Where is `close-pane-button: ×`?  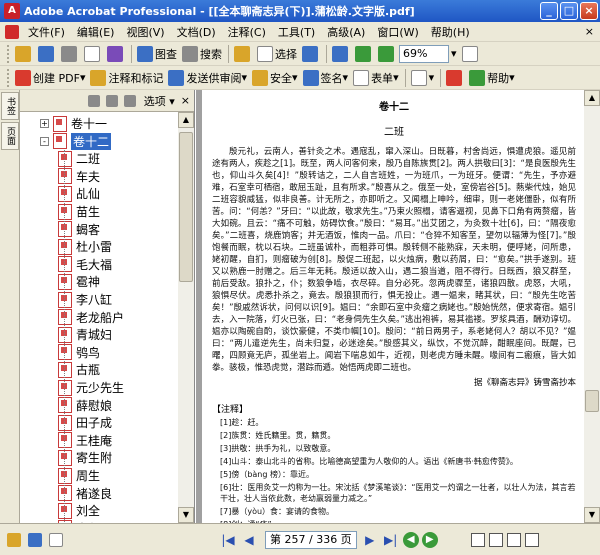 close-pane-button: × is located at coordinates (185, 100).